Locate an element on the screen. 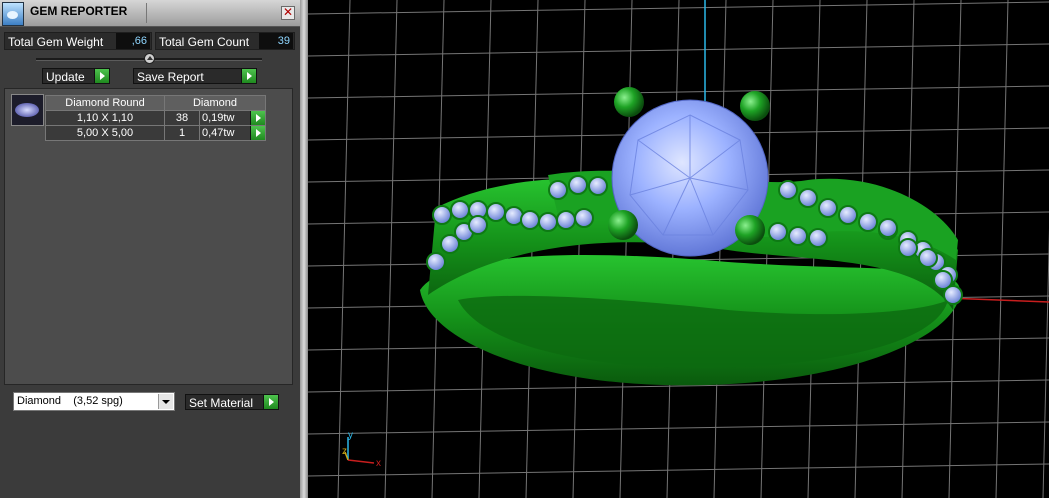 The height and width of the screenshot is (498, 1049). gem-weight-cell: 0,19tw is located at coordinates (232, 118).